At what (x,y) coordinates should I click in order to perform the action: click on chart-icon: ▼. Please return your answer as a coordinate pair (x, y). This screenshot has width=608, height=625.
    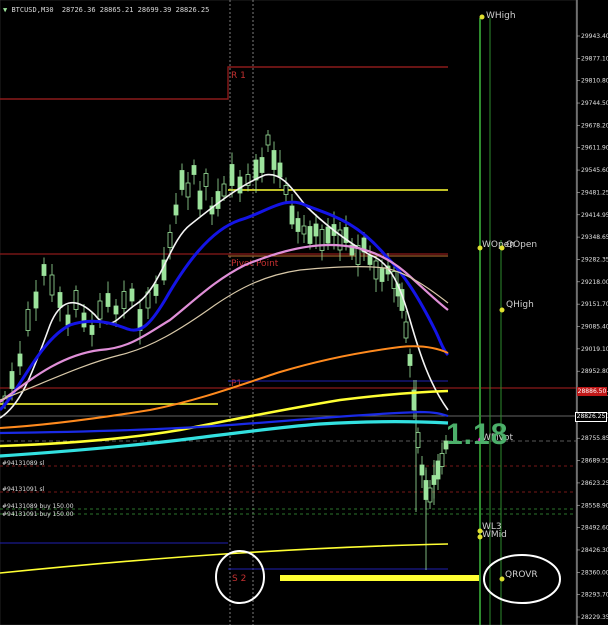
    Looking at the image, I should click on (5, 10).